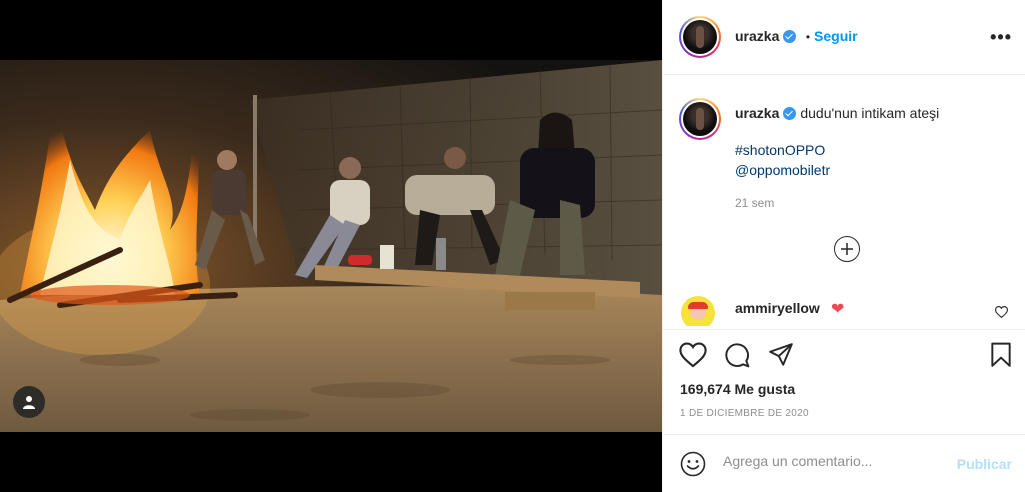 Image resolution: width=1025 pixels, height=492 pixels. What do you see at coordinates (1001, 312) in the screenshot?
I see `comment-like-heart-icon` at bounding box center [1001, 312].